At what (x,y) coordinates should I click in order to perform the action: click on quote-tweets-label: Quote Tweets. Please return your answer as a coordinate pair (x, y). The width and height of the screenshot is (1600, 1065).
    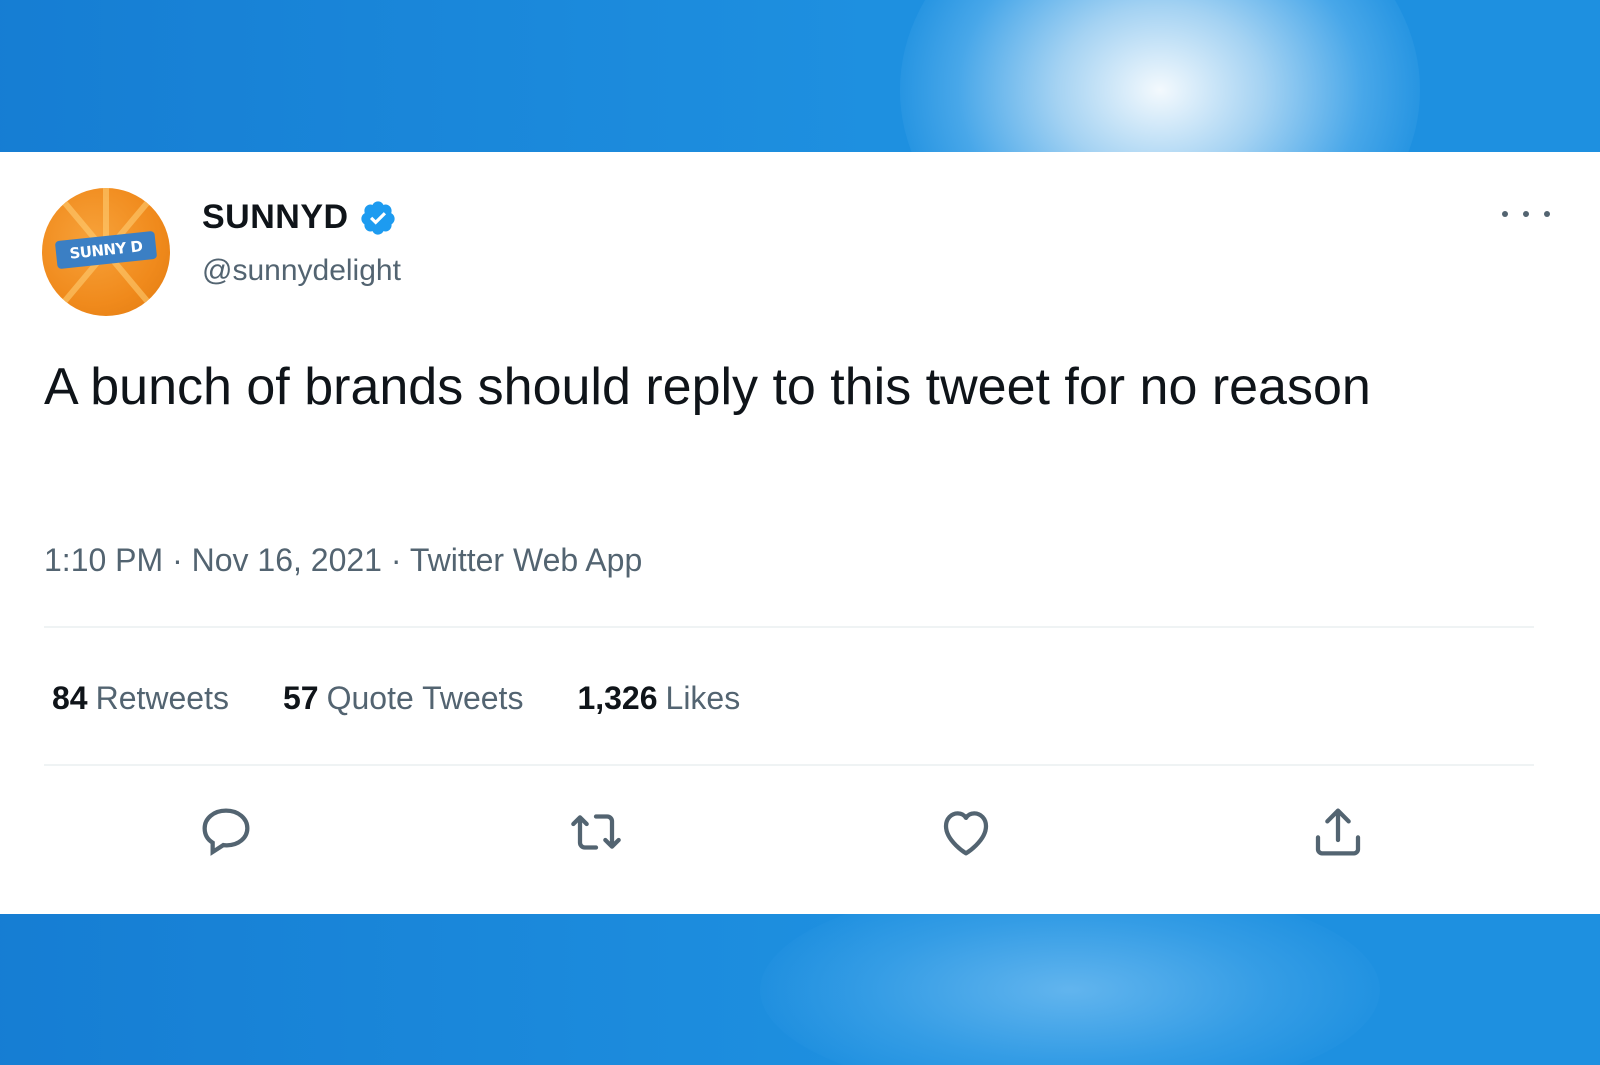
    Looking at the image, I should click on (425, 698).